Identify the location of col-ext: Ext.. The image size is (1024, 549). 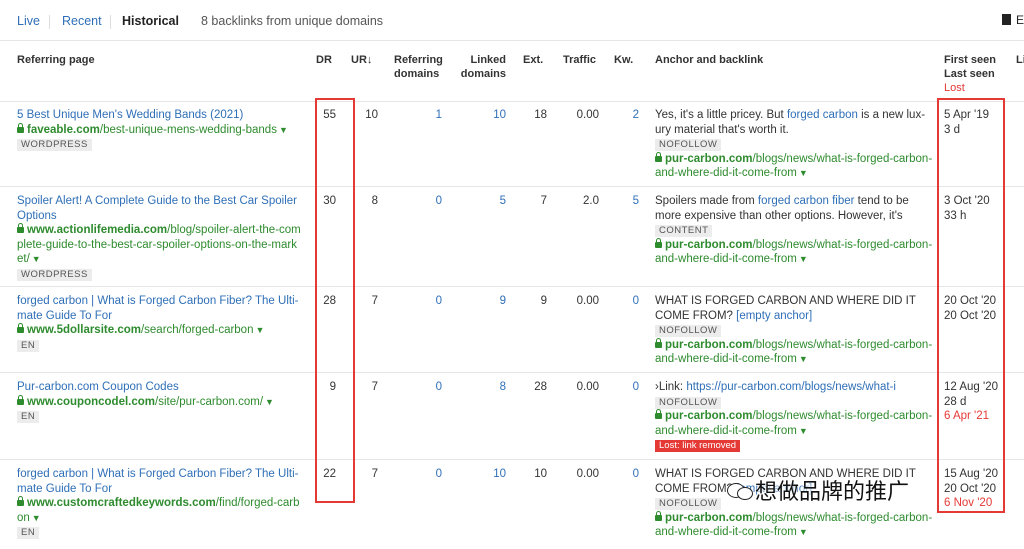
(533, 60).